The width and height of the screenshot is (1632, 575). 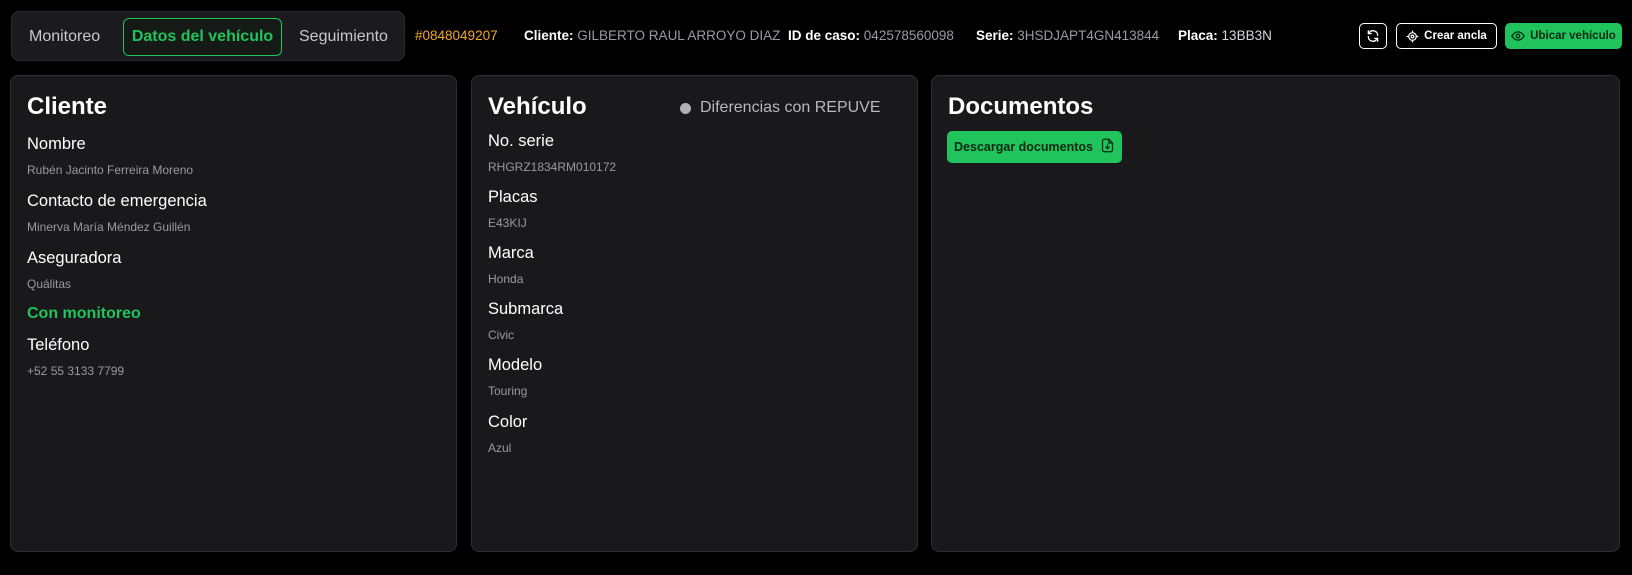 I want to click on create-anchor-button: Crear ancla, so click(x=1446, y=36).